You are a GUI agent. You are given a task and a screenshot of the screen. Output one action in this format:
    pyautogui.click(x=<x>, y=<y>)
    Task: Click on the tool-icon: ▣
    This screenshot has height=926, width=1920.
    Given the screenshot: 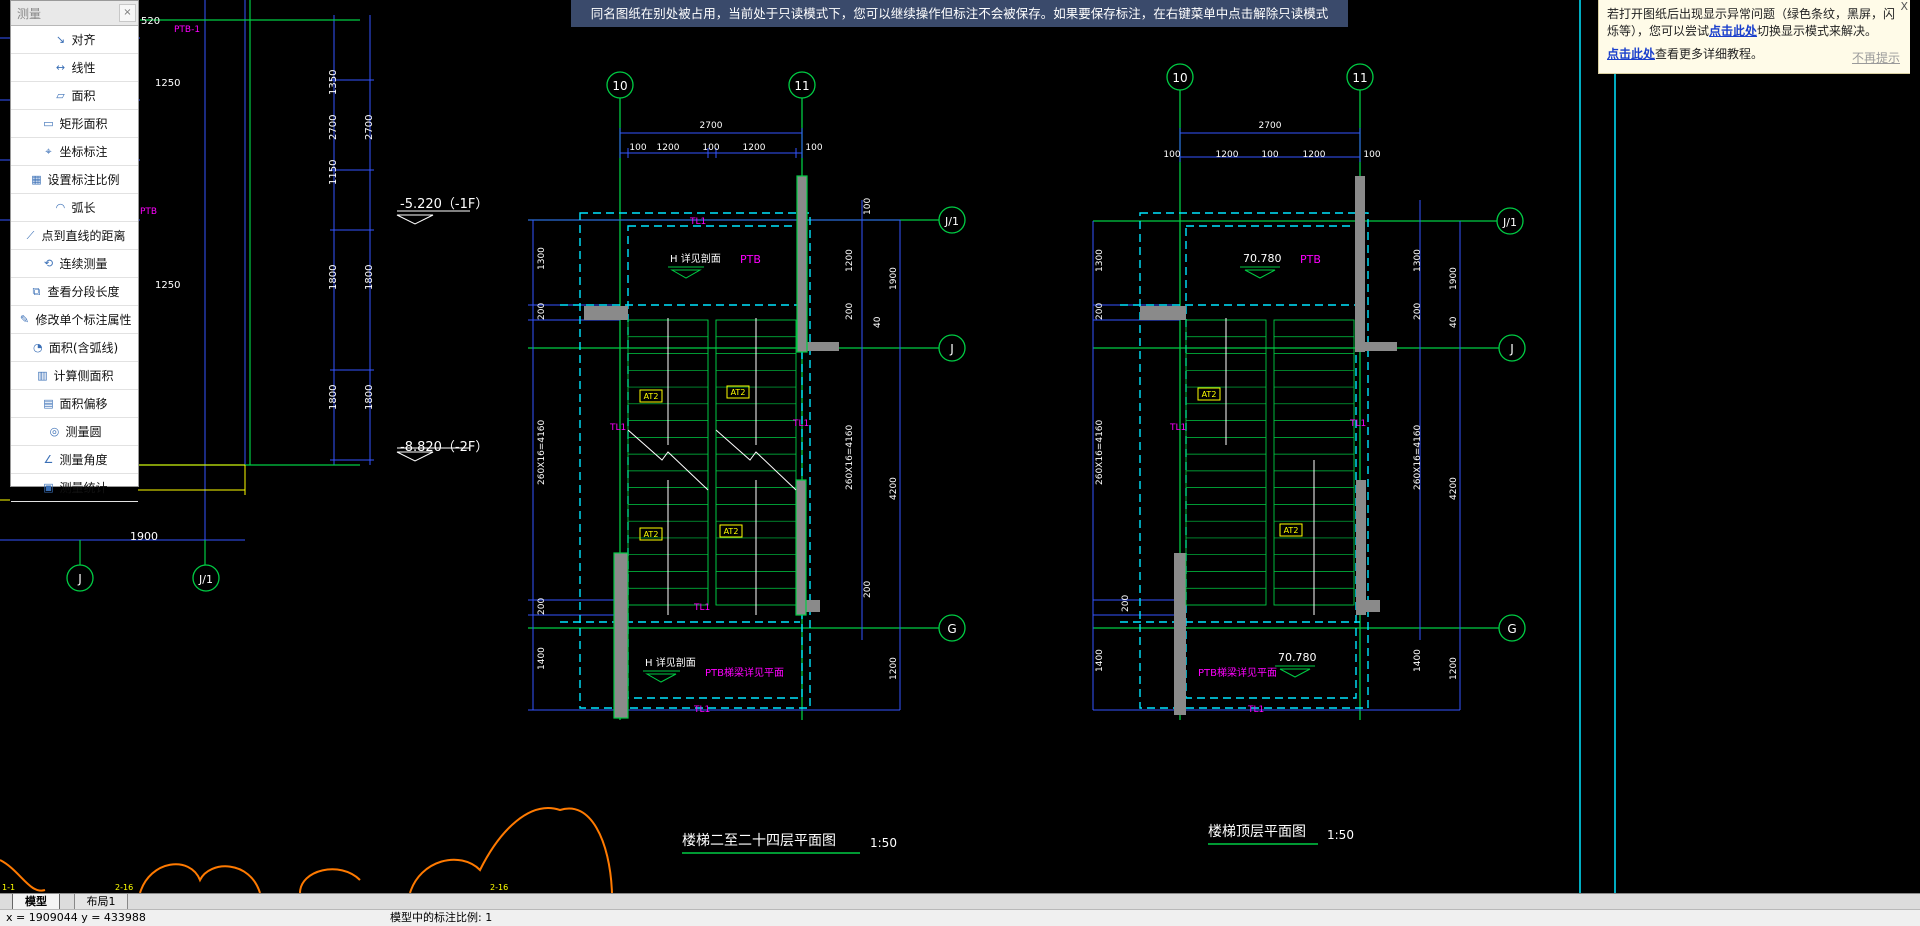 What is the action you would take?
    pyautogui.click(x=48, y=487)
    